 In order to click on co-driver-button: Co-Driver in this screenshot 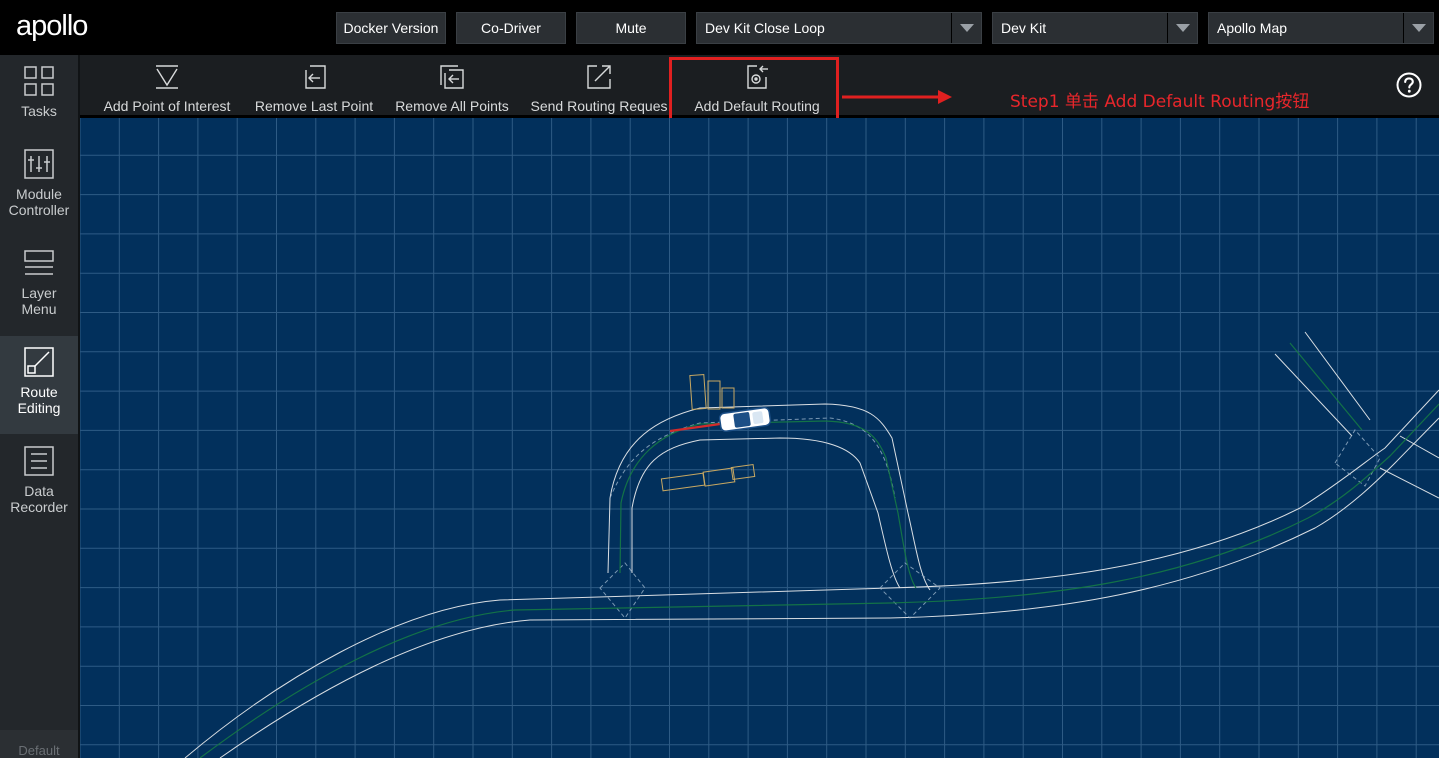, I will do `click(511, 28)`.